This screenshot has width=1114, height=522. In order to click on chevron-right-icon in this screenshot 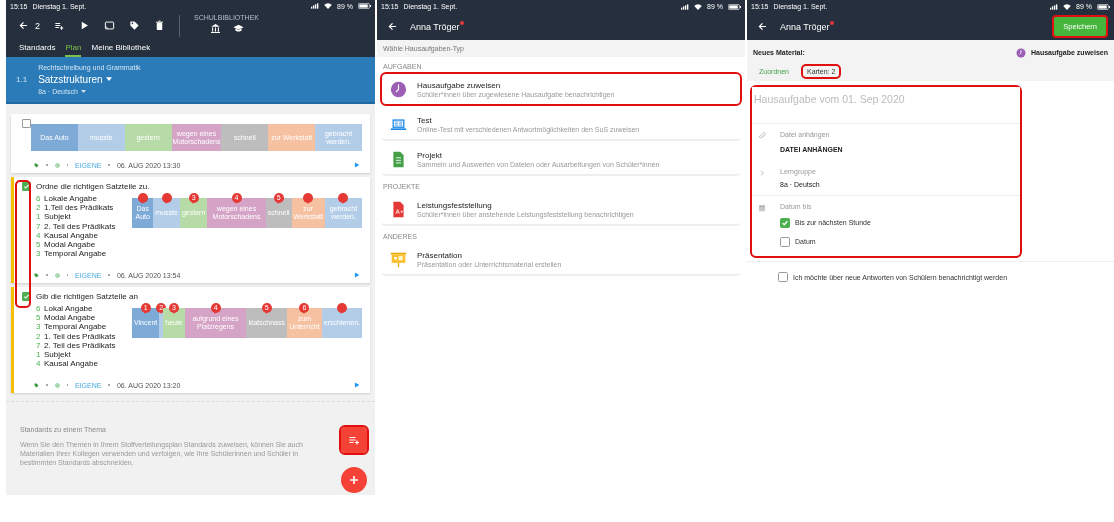, I will do `click(762, 173)`.